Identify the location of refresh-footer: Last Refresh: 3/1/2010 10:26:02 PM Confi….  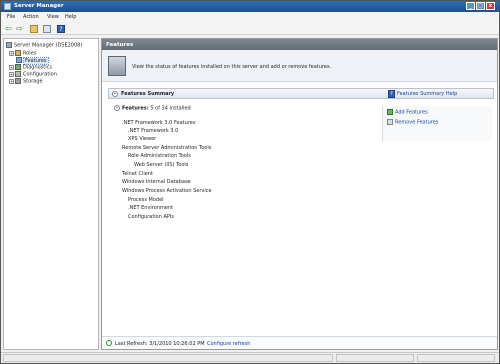
(299, 342).